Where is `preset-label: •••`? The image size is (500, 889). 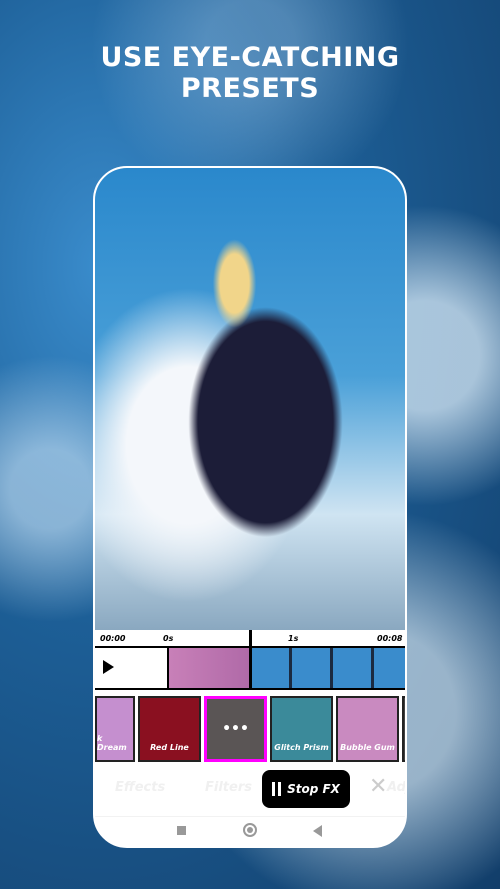
preset-label: ••• is located at coordinates (235, 729).